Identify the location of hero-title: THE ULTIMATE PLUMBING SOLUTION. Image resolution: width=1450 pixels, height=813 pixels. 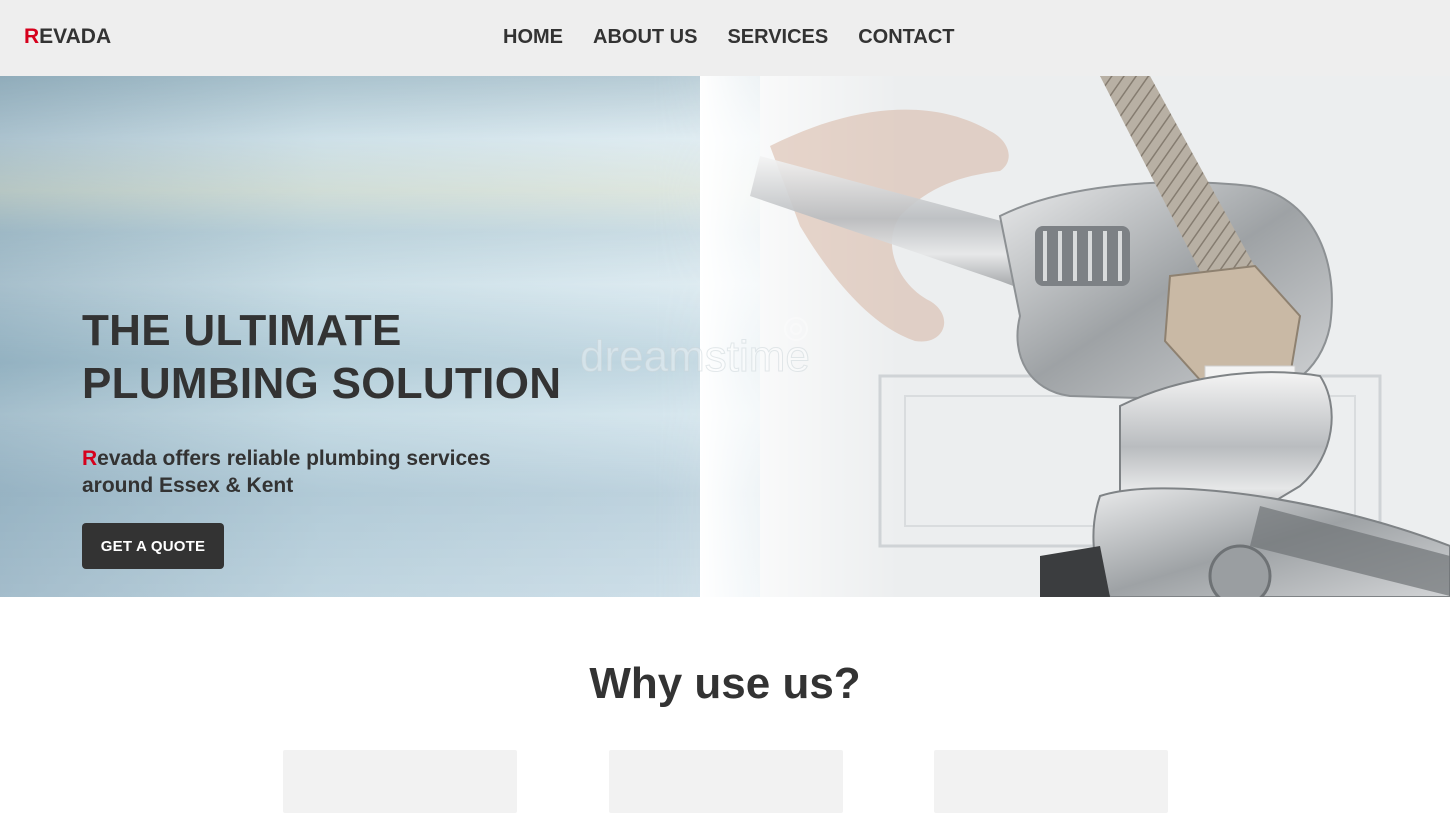
(362, 357).